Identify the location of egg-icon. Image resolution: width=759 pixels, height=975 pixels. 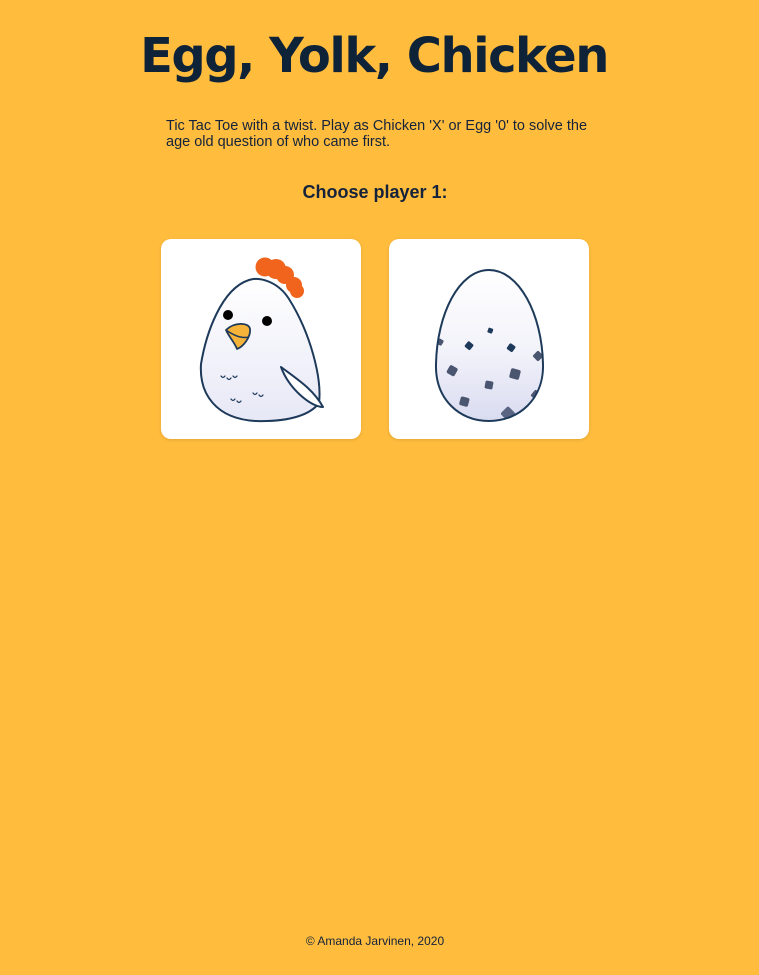
(489, 345).